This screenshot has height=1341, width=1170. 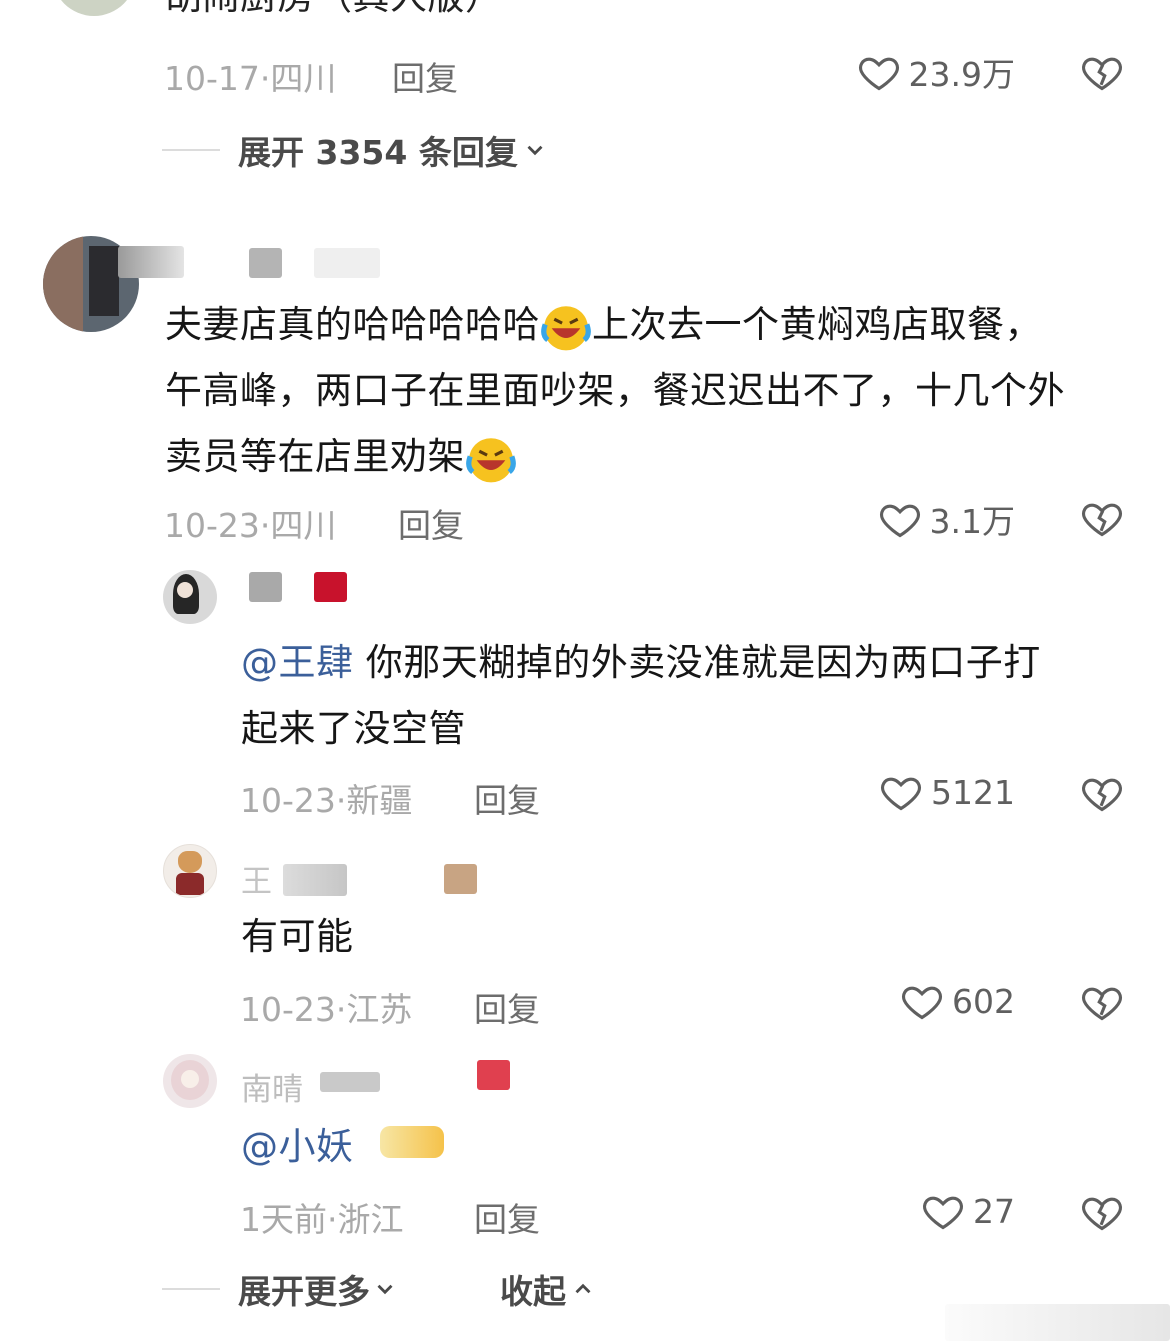 I want to click on comment-text-segment: 卖员等在店里劝架, so click(x=315, y=456).